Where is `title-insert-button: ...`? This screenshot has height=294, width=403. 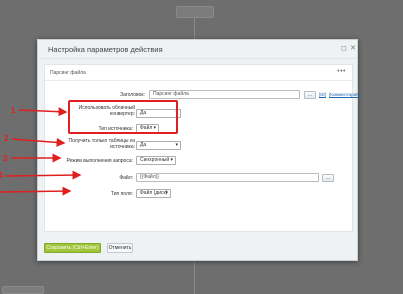 title-insert-button: ... is located at coordinates (310, 95).